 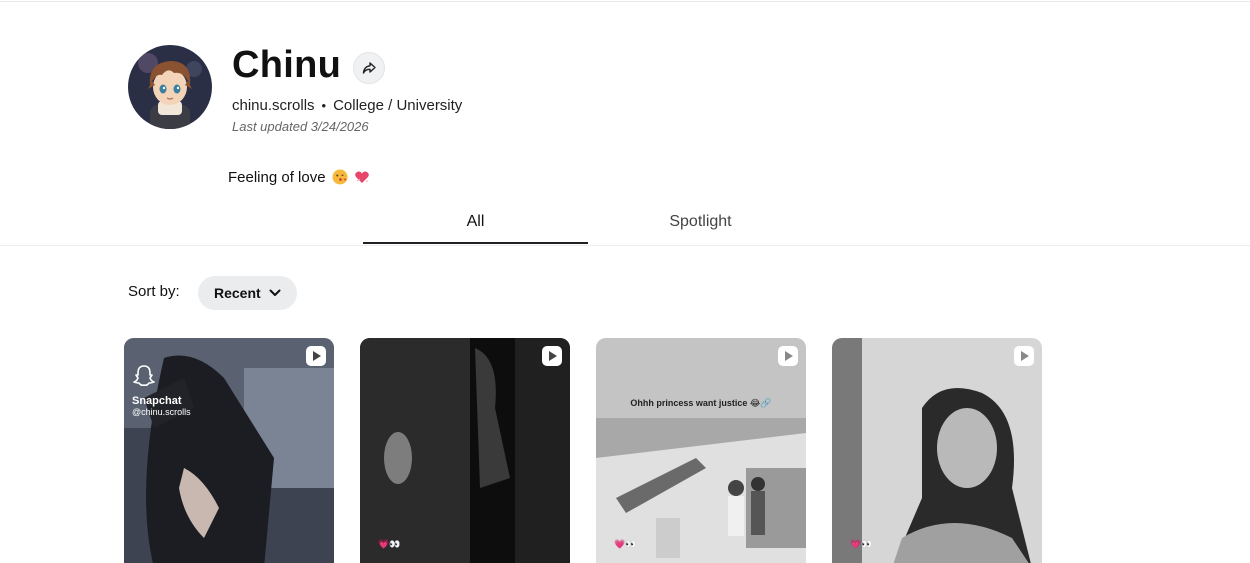 I want to click on tab-spotlight: Spotlight, so click(x=700, y=222).